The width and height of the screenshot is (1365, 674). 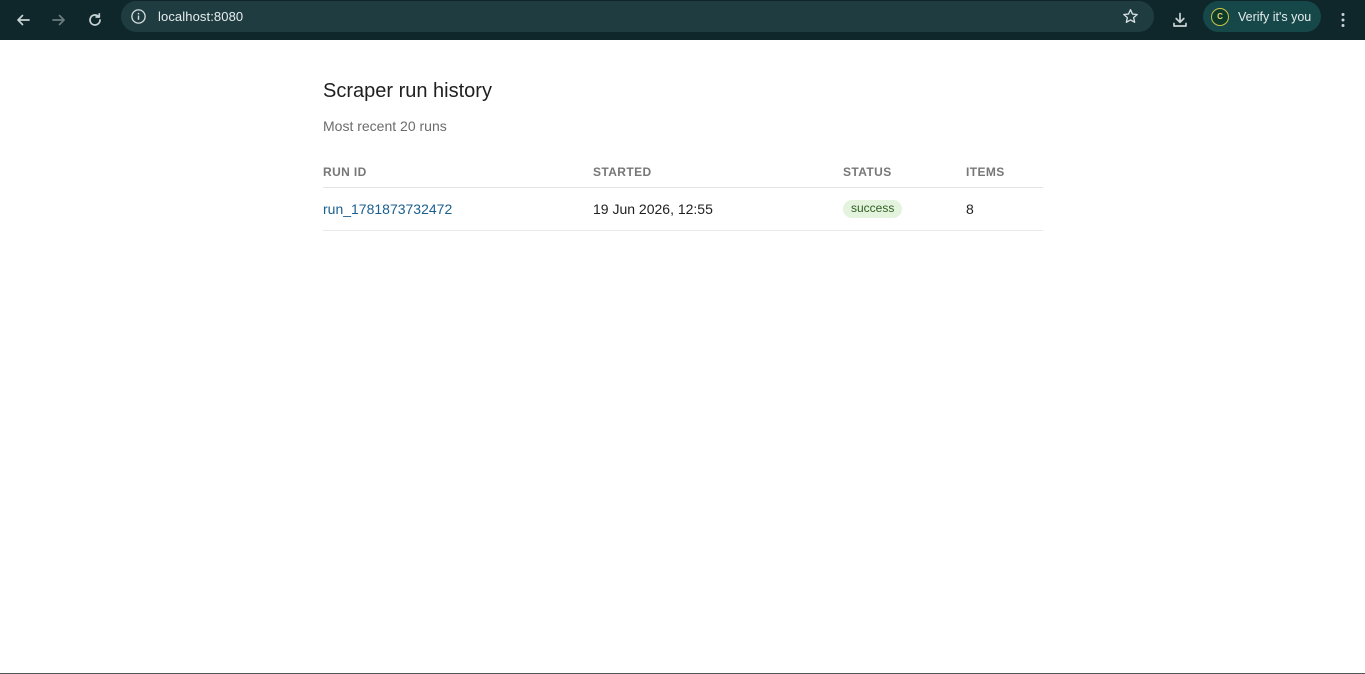 What do you see at coordinates (200, 16) in the screenshot?
I see `url-text: localhost:8080` at bounding box center [200, 16].